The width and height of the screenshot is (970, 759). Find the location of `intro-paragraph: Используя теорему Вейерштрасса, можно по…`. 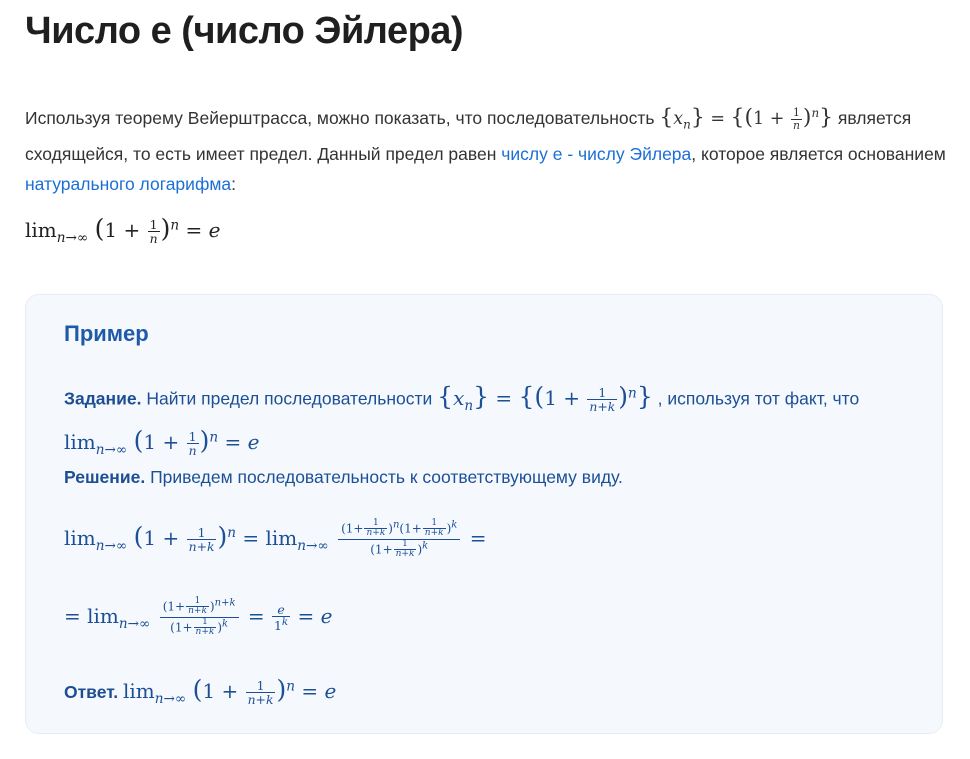

intro-paragraph: Используя теорему Вейерштрасса, можно по… is located at coordinates (487, 148).